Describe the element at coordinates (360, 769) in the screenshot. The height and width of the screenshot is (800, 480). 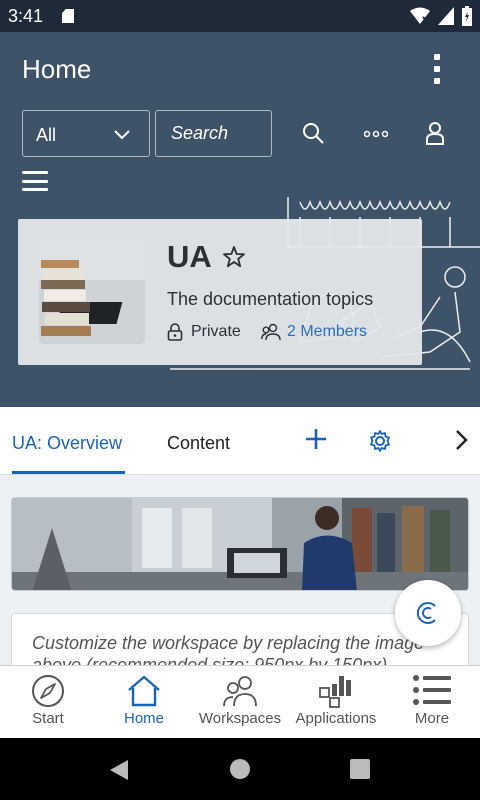
I see `recents-icon` at that location.